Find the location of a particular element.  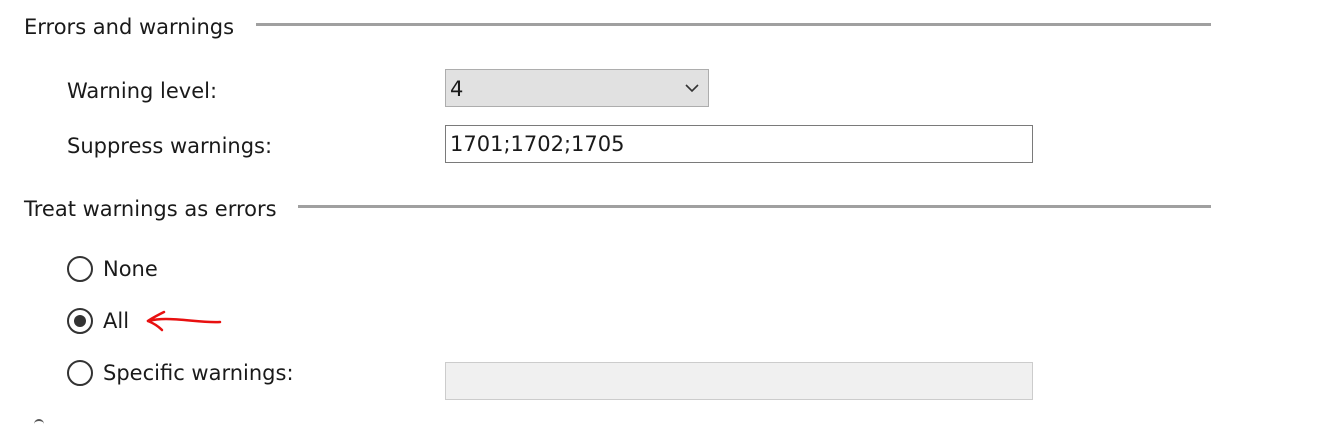

chevron-down-icon is located at coordinates (692, 88).